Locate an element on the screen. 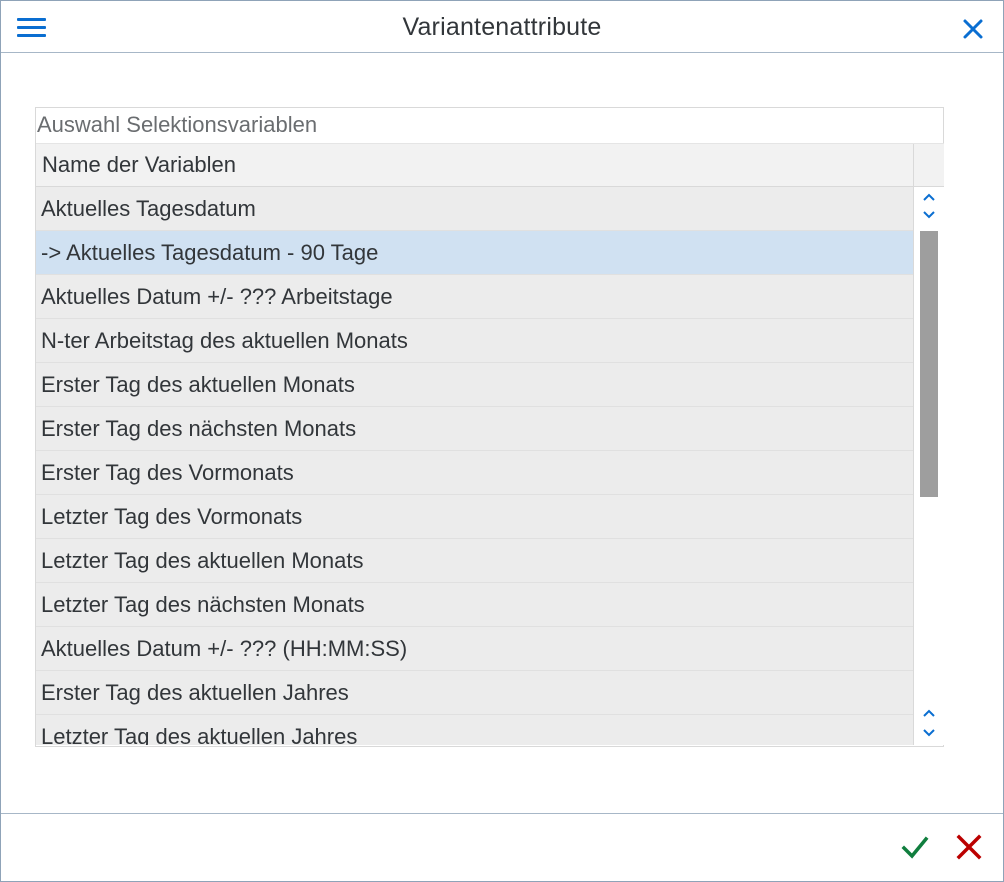 The image size is (1004, 882). table-row: Letzter Tag des nächsten Monats is located at coordinates (474, 605).